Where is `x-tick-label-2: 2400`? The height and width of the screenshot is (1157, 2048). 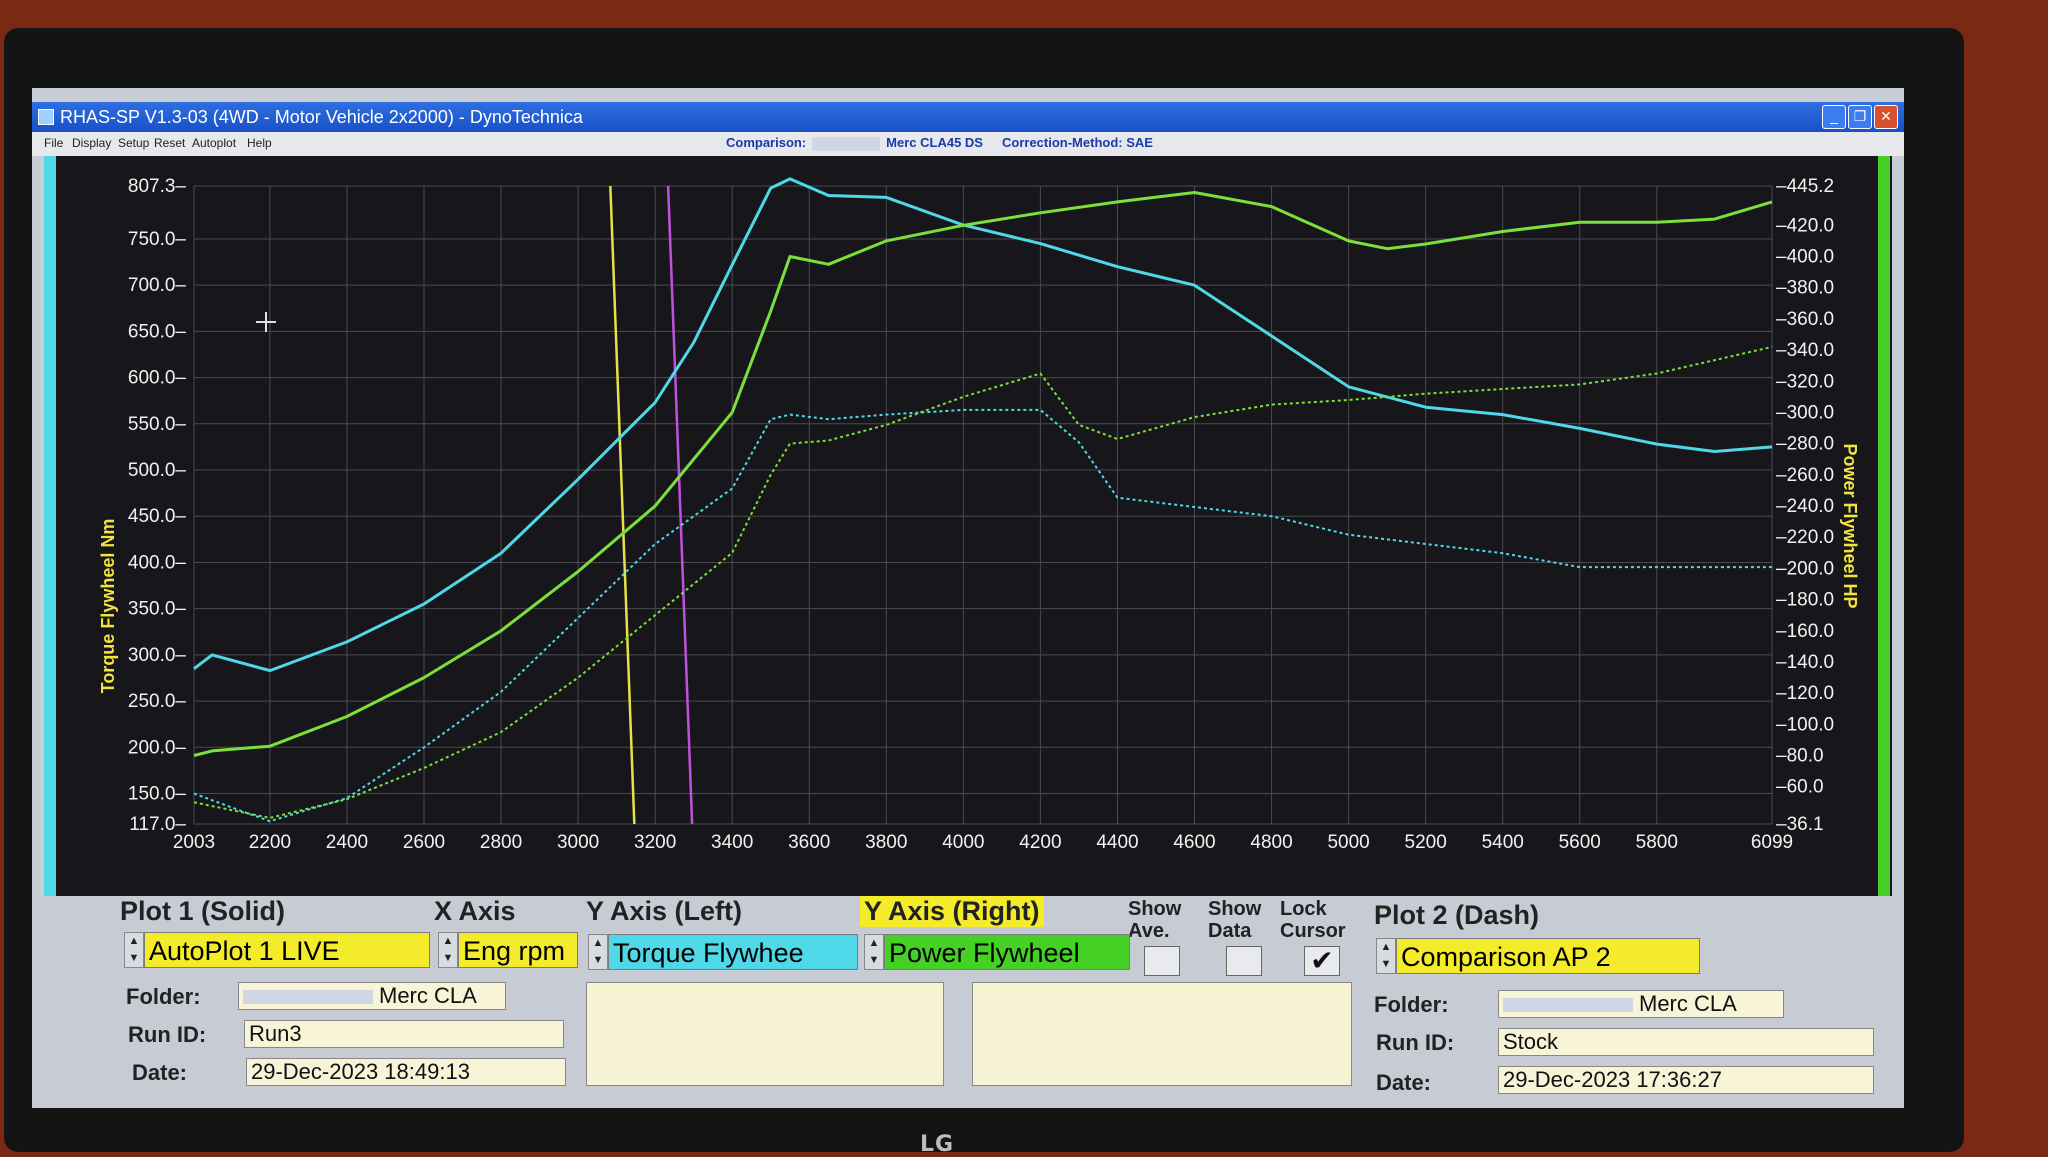 x-tick-label-2: 2400 is located at coordinates (347, 842).